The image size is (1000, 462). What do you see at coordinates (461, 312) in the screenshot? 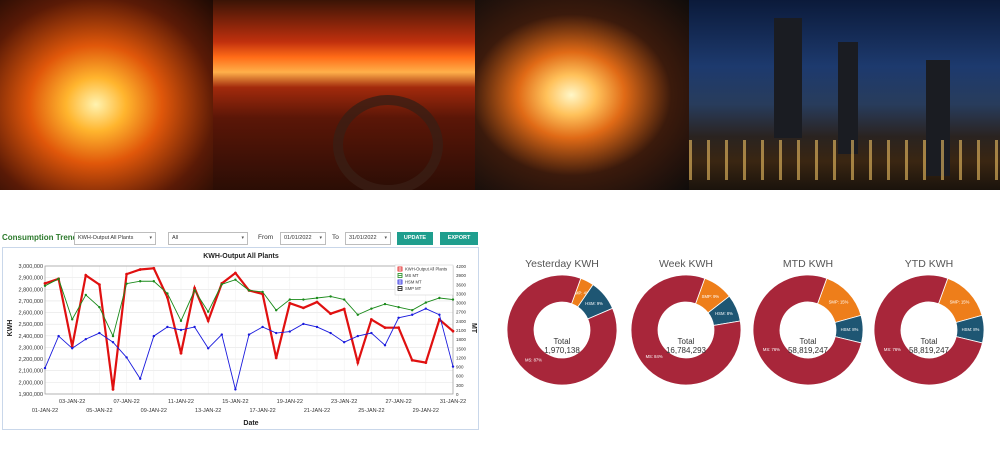
I see `y2-tick-label: 2700` at bounding box center [461, 312].